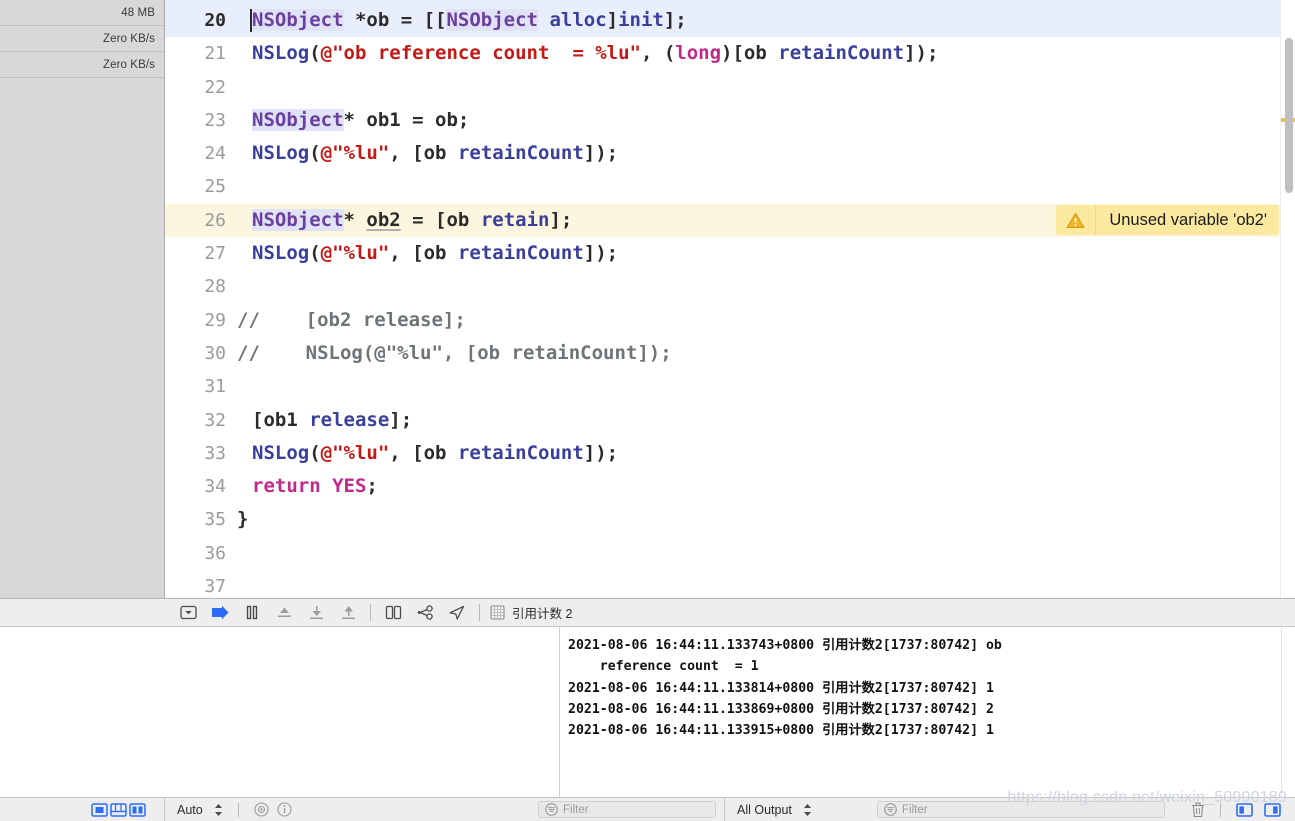 This screenshot has height=821, width=1295. I want to click on step-into-button, so click(316, 613).